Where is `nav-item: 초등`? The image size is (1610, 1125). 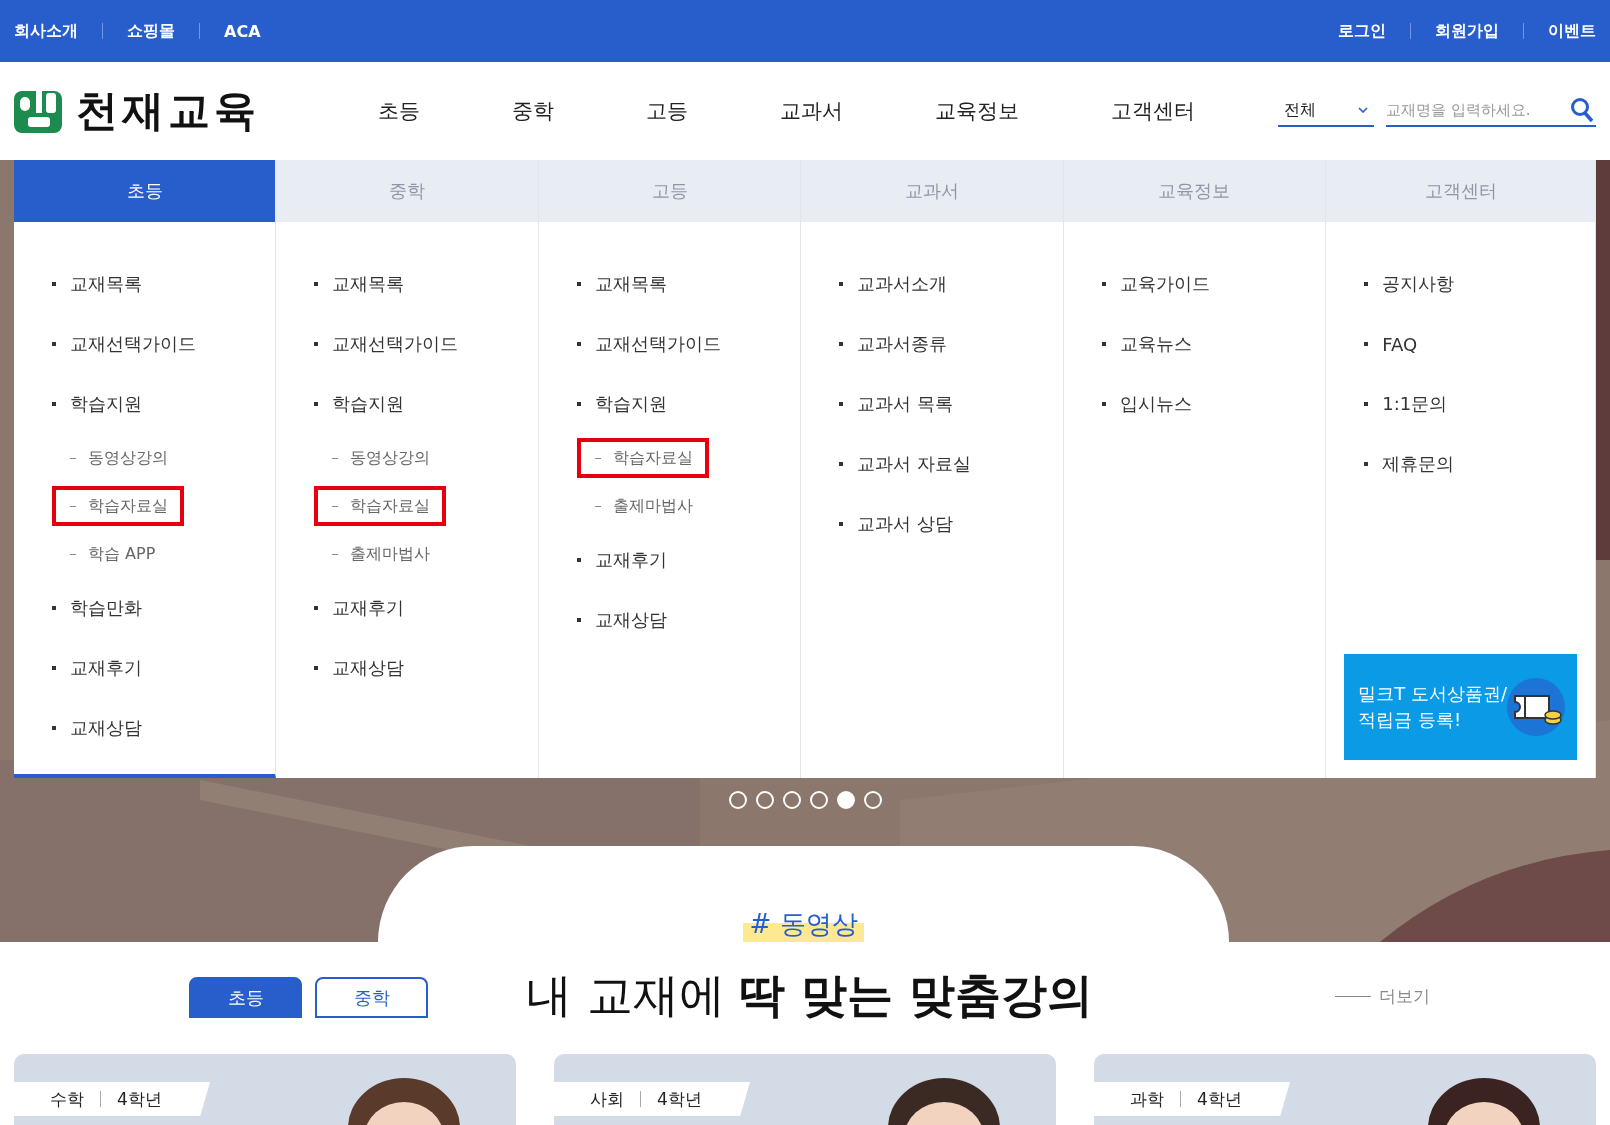 nav-item: 초등 is located at coordinates (401, 111).